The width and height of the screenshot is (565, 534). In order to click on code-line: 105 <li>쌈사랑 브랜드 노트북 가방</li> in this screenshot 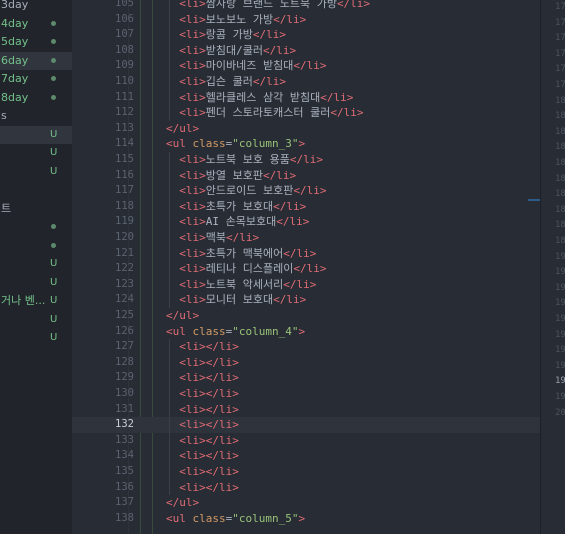, I will do `click(306, 6)`.